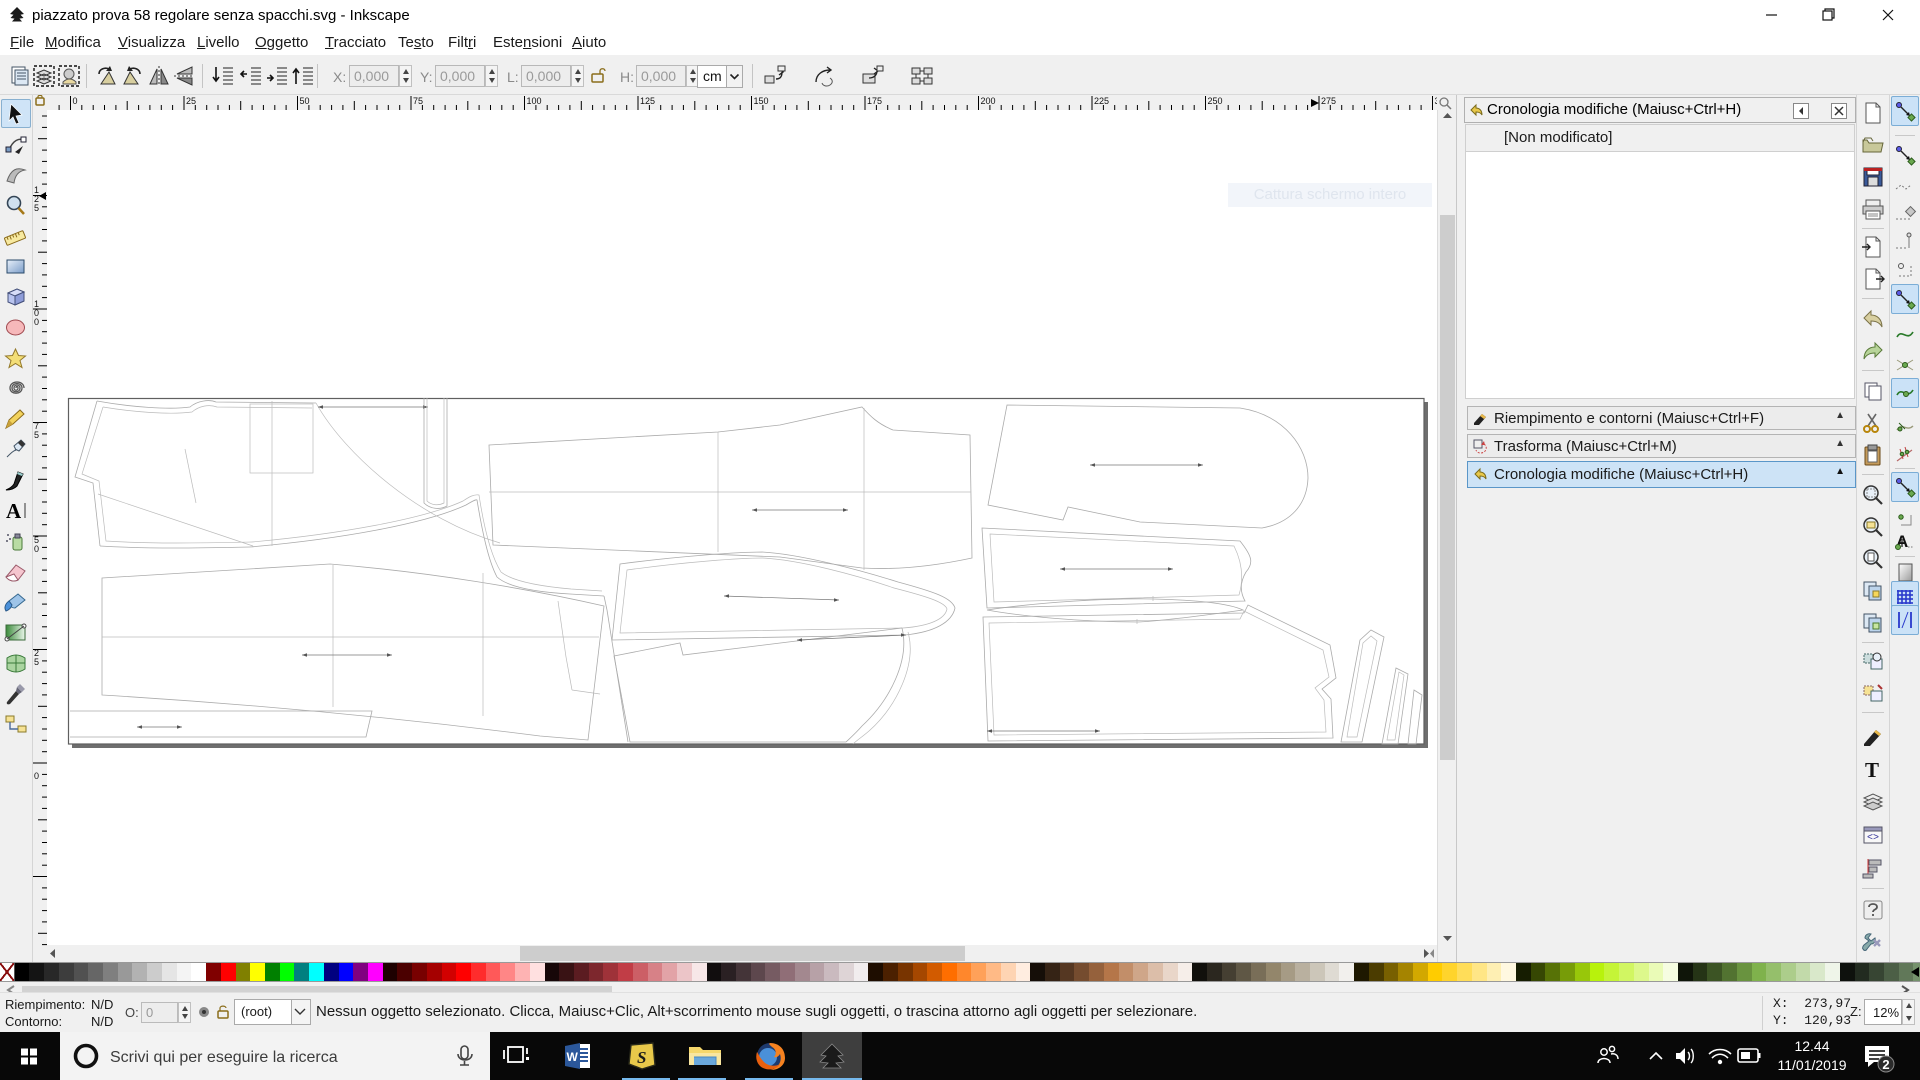 This screenshot has width=1920, height=1080. I want to click on svg-text:Scrivi qui per eseguire la ric: Scrivi qui per eseguire la ricerca, so click(224, 1057).